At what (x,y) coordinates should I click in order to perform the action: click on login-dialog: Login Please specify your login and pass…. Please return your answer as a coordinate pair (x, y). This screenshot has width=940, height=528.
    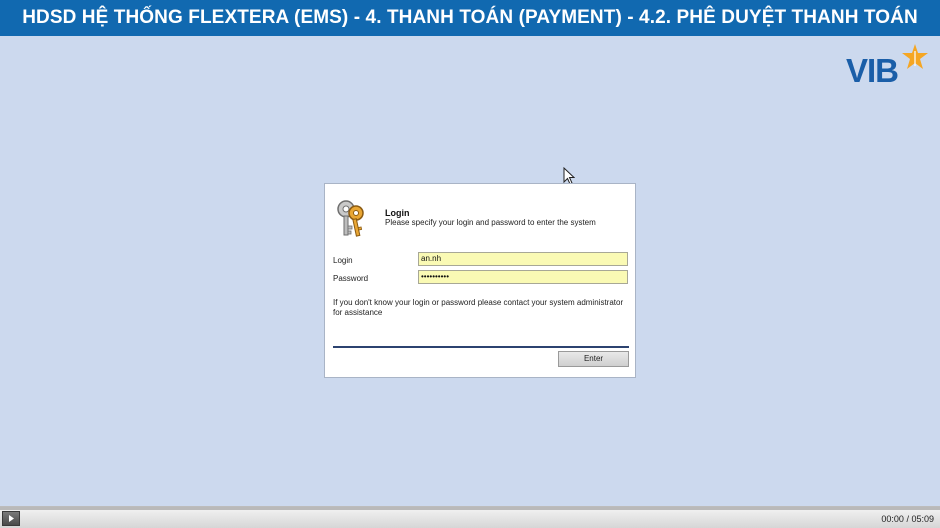
    Looking at the image, I should click on (480, 280).